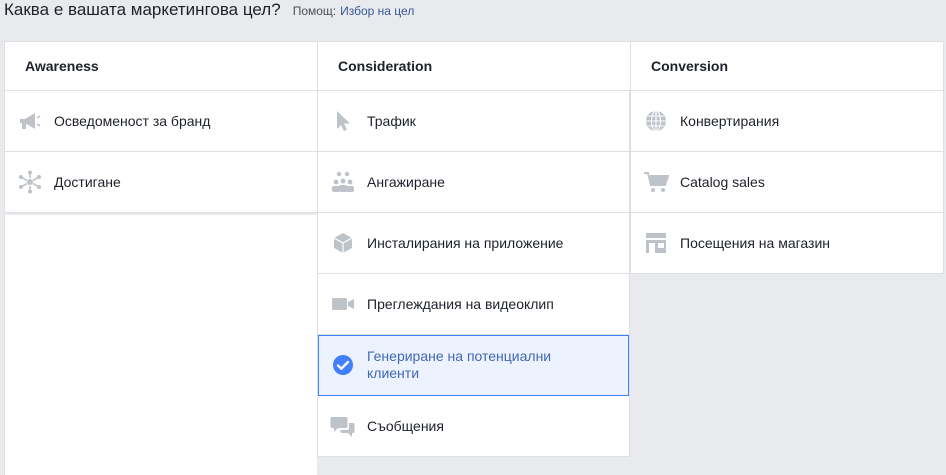 The image size is (946, 475). I want to click on objective-store-visits: Посещения на магазин, so click(787, 243).